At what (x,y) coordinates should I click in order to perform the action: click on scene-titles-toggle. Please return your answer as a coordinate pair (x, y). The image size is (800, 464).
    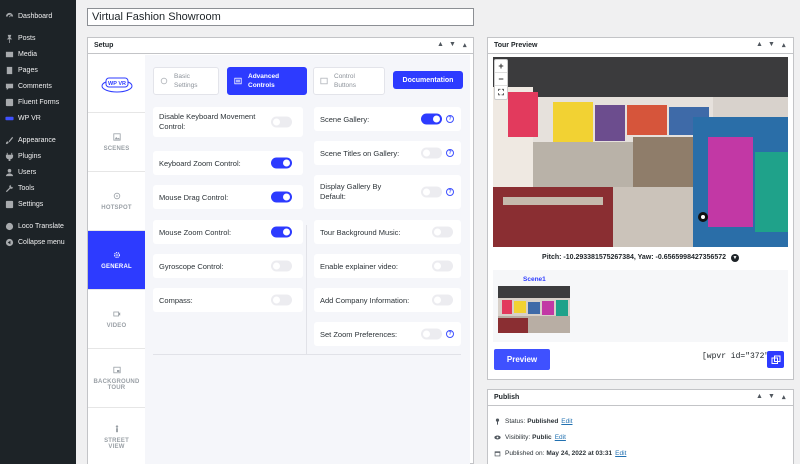
    Looking at the image, I should click on (431, 153).